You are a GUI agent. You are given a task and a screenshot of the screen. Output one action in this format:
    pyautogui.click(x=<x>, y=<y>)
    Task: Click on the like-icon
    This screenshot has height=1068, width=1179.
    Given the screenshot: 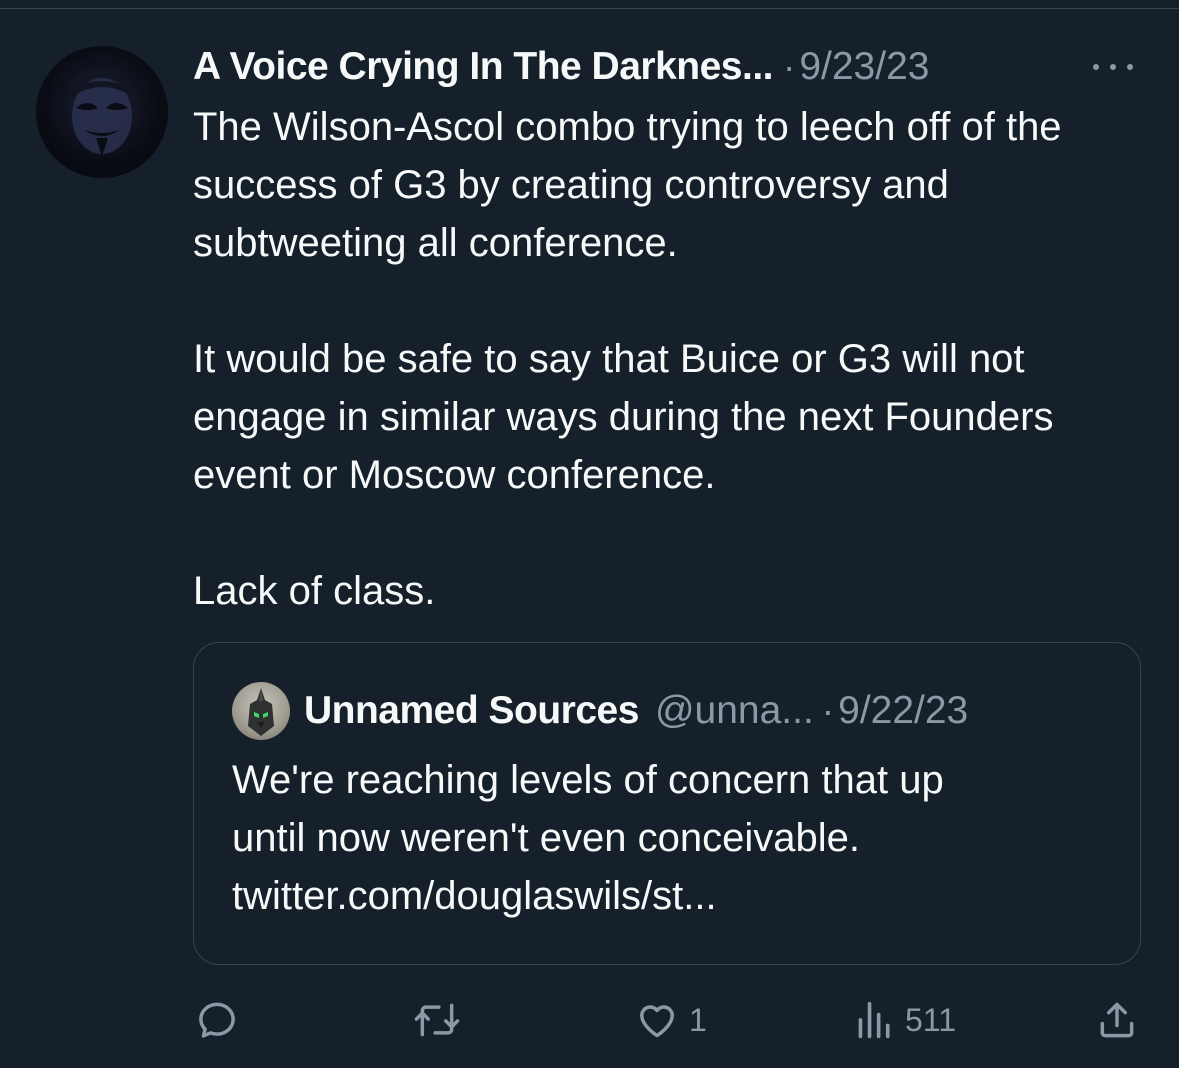 What is the action you would take?
    pyautogui.click(x=657, y=1021)
    